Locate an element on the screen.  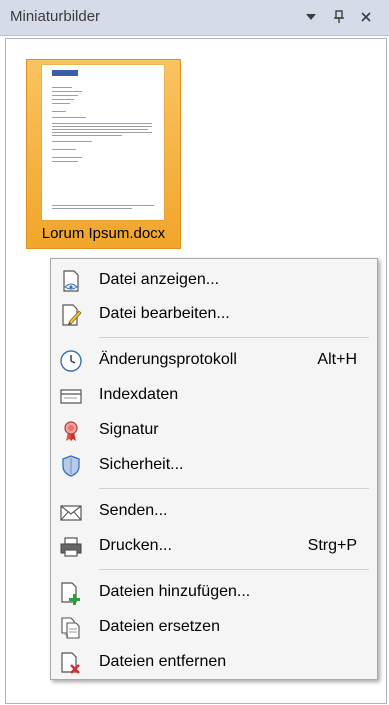
panel-titlebar: Miniaturbilder is located at coordinates (194, 18).